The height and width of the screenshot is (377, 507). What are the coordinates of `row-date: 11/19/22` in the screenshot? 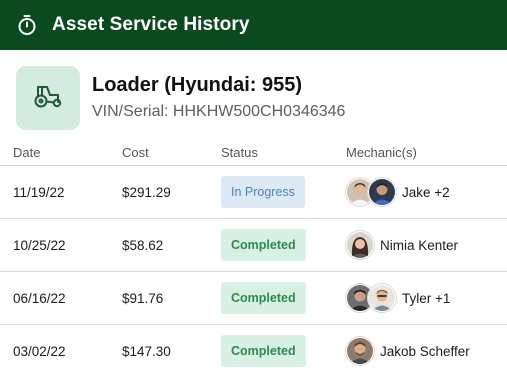 It's located at (39, 192).